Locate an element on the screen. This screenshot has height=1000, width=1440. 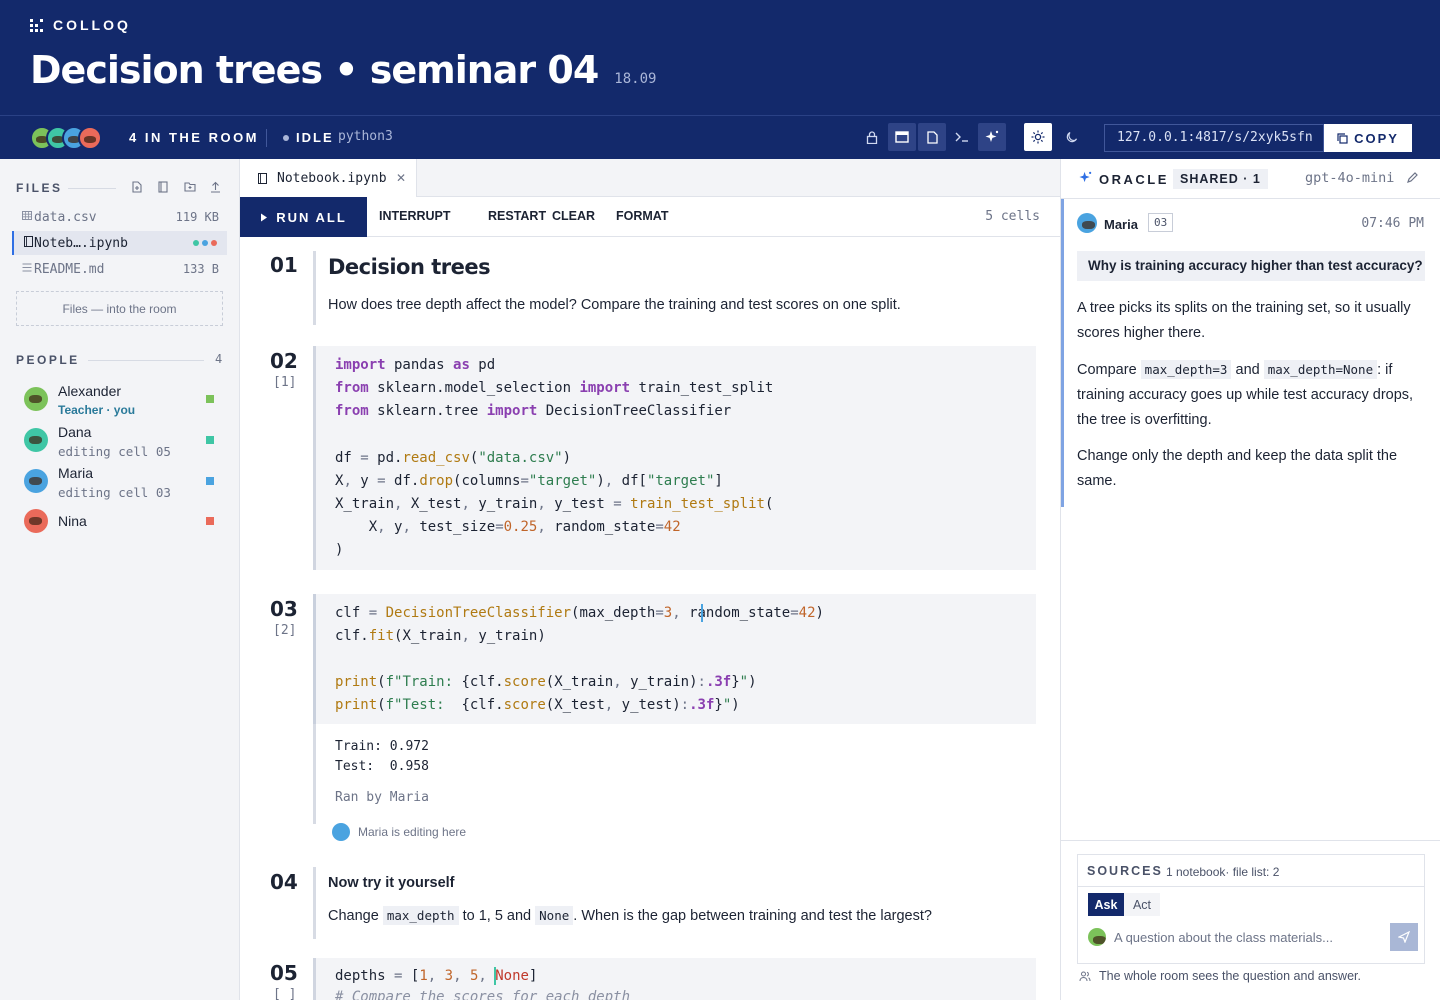
editing-label: Maria is editing here is located at coordinates (412, 832).